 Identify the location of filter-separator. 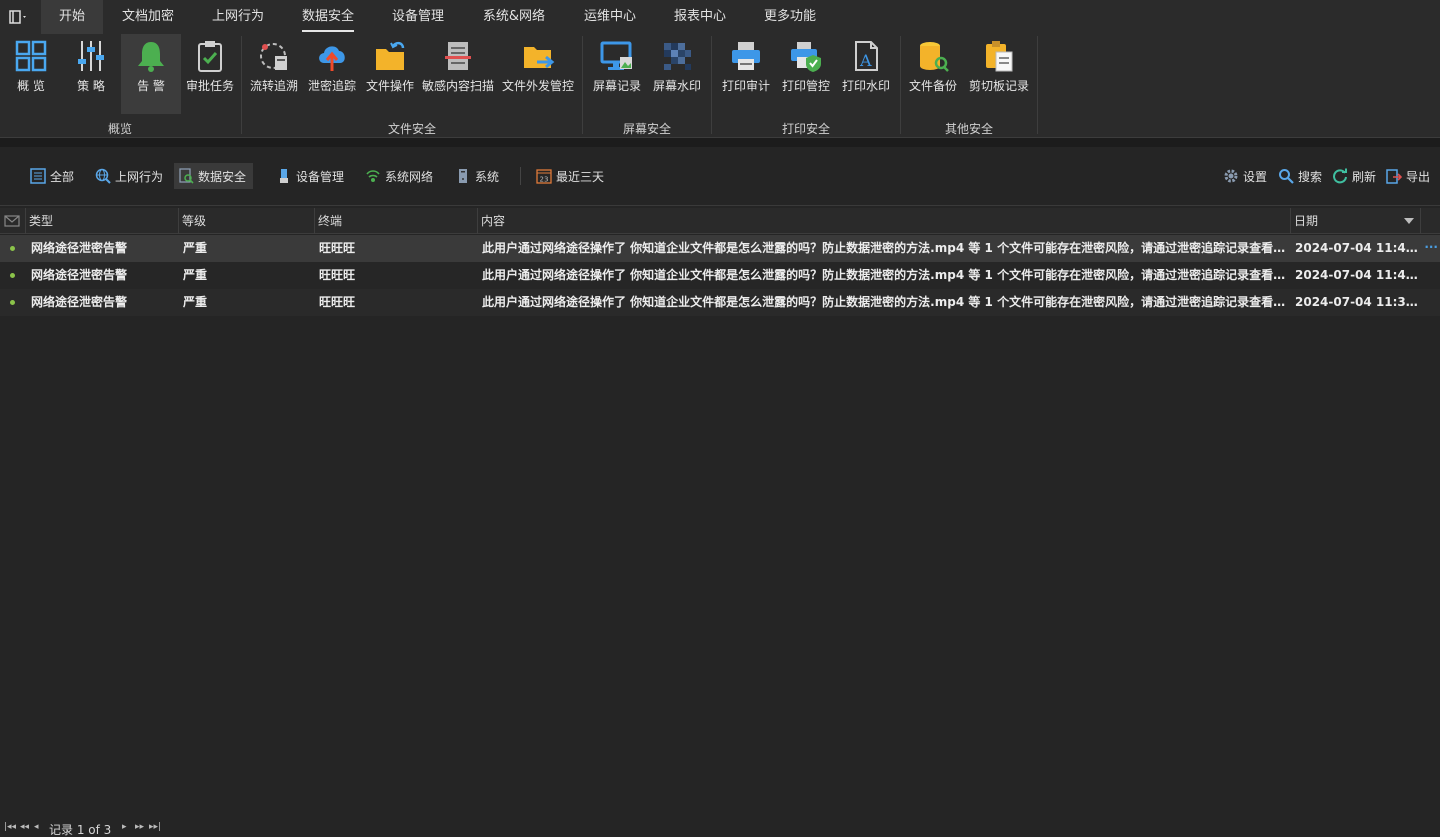
(520, 176).